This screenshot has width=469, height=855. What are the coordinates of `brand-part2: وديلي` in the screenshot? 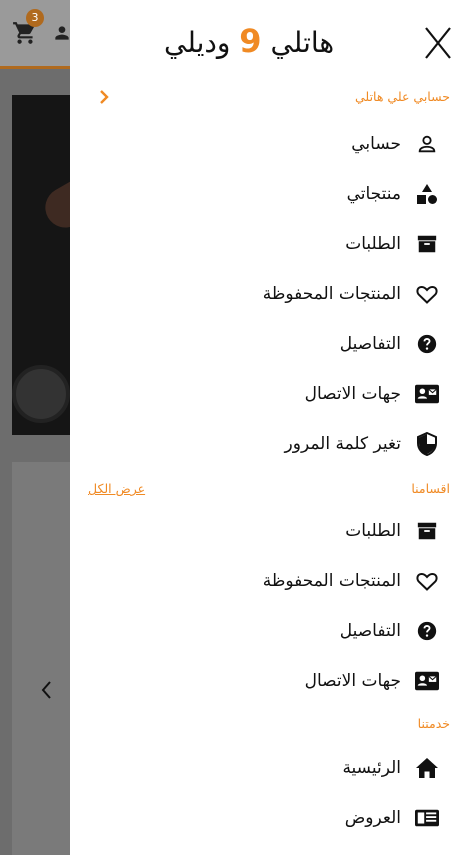 It's located at (197, 42).